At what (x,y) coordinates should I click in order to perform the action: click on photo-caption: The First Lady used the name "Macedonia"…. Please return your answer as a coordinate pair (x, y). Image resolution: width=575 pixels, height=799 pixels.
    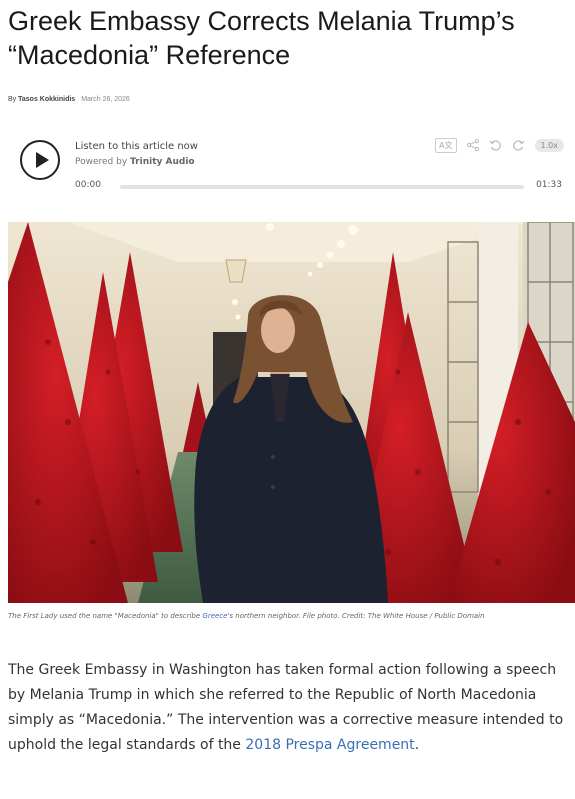
    Looking at the image, I should click on (246, 616).